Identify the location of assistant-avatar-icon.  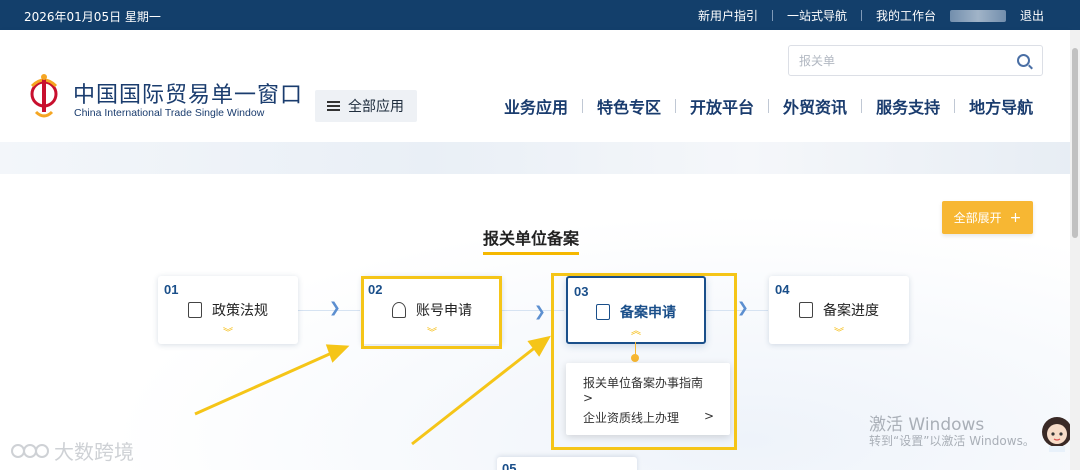
(1055, 433).